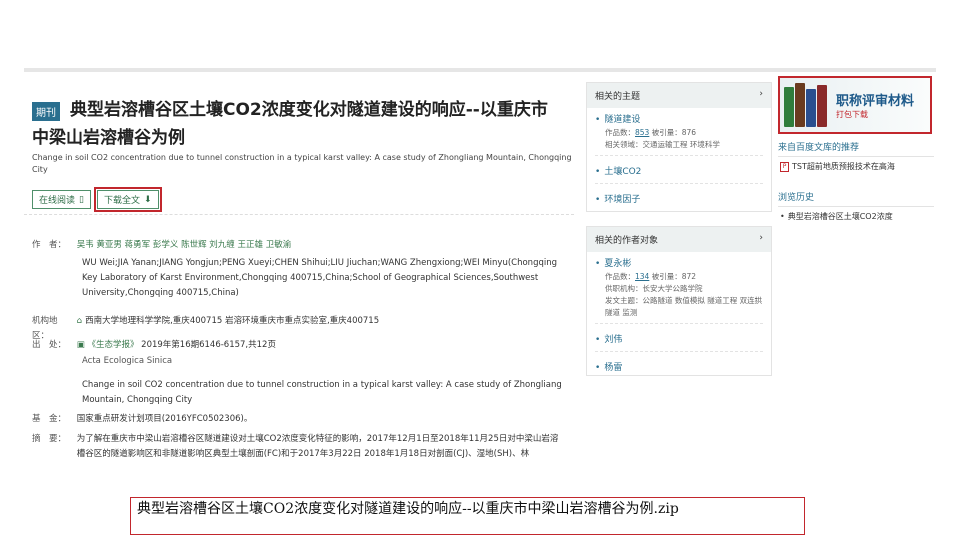 This screenshot has width=960, height=540. What do you see at coordinates (49, 419) in the screenshot?
I see `fund-label: 基 金：` at bounding box center [49, 419].